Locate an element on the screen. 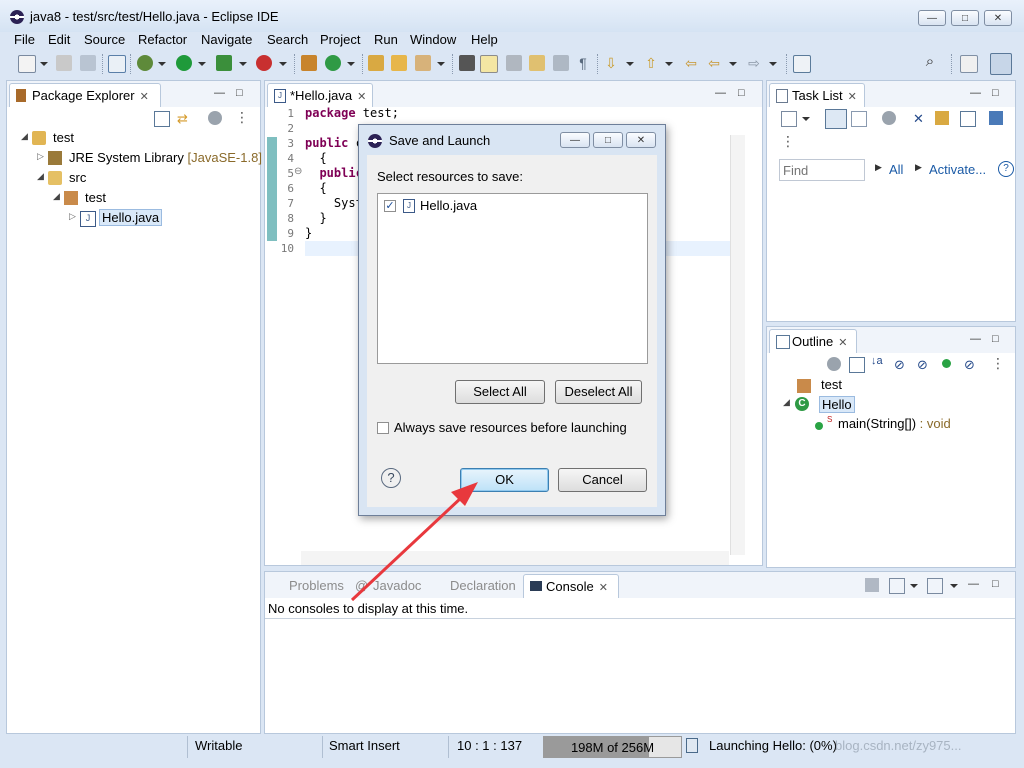 Image resolution: width=1024 pixels, height=768 pixels. annotation-arrow is located at coordinates (414, 542).